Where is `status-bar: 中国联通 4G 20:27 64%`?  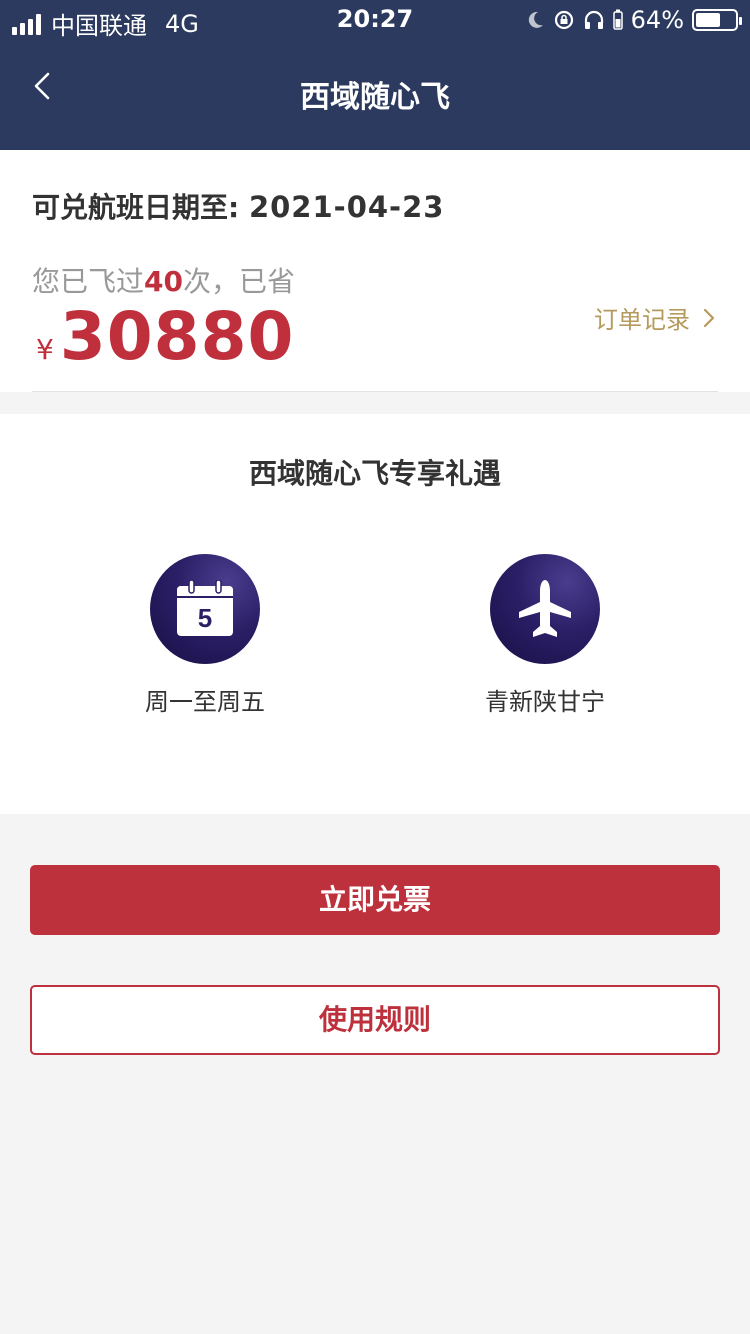
status-bar: 中国联通 4G 20:27 64% is located at coordinates (375, 20).